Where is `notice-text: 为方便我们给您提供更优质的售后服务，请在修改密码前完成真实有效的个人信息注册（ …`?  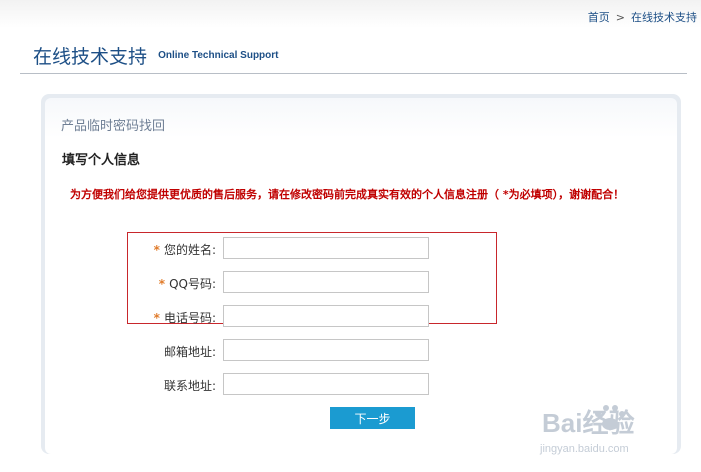
notice-text: 为方便我们给您提供更优质的售后服务，请在修改密码前完成真实有效的个人信息注册（ … is located at coordinates (347, 194).